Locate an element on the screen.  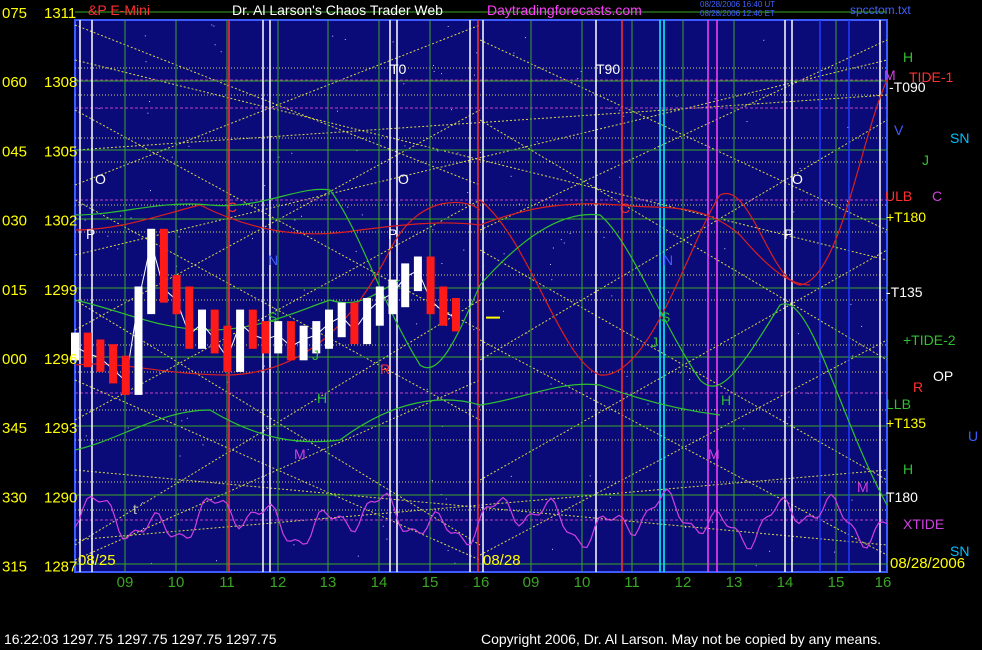
y-angle-label: 075 is located at coordinates (14, 13).